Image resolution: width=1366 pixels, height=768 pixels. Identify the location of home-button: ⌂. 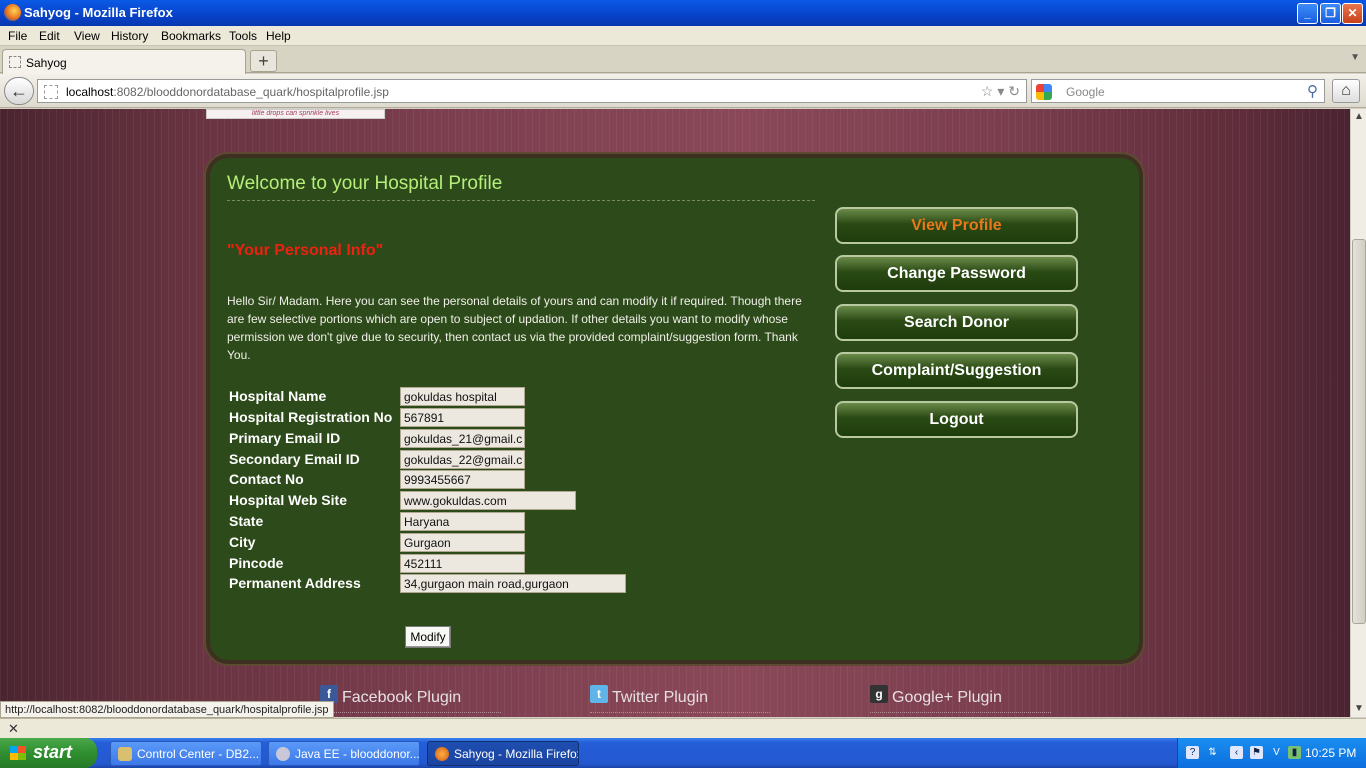
(1346, 91).